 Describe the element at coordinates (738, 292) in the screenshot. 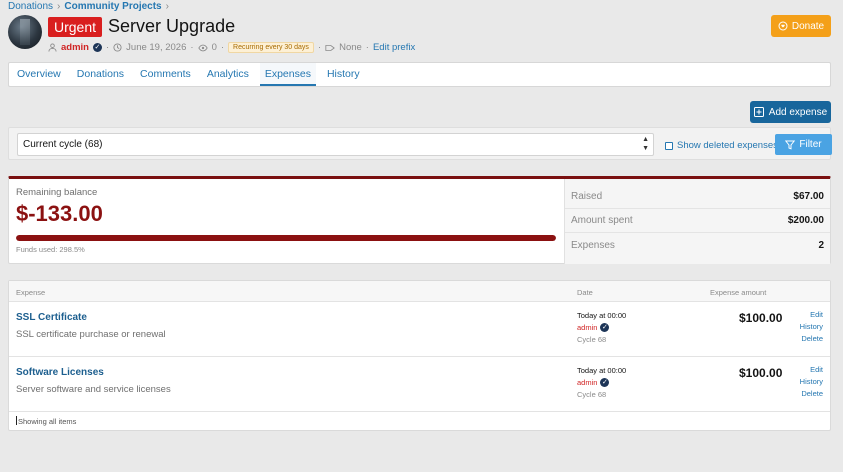

I see `column-header-amount: Expense amount` at that location.